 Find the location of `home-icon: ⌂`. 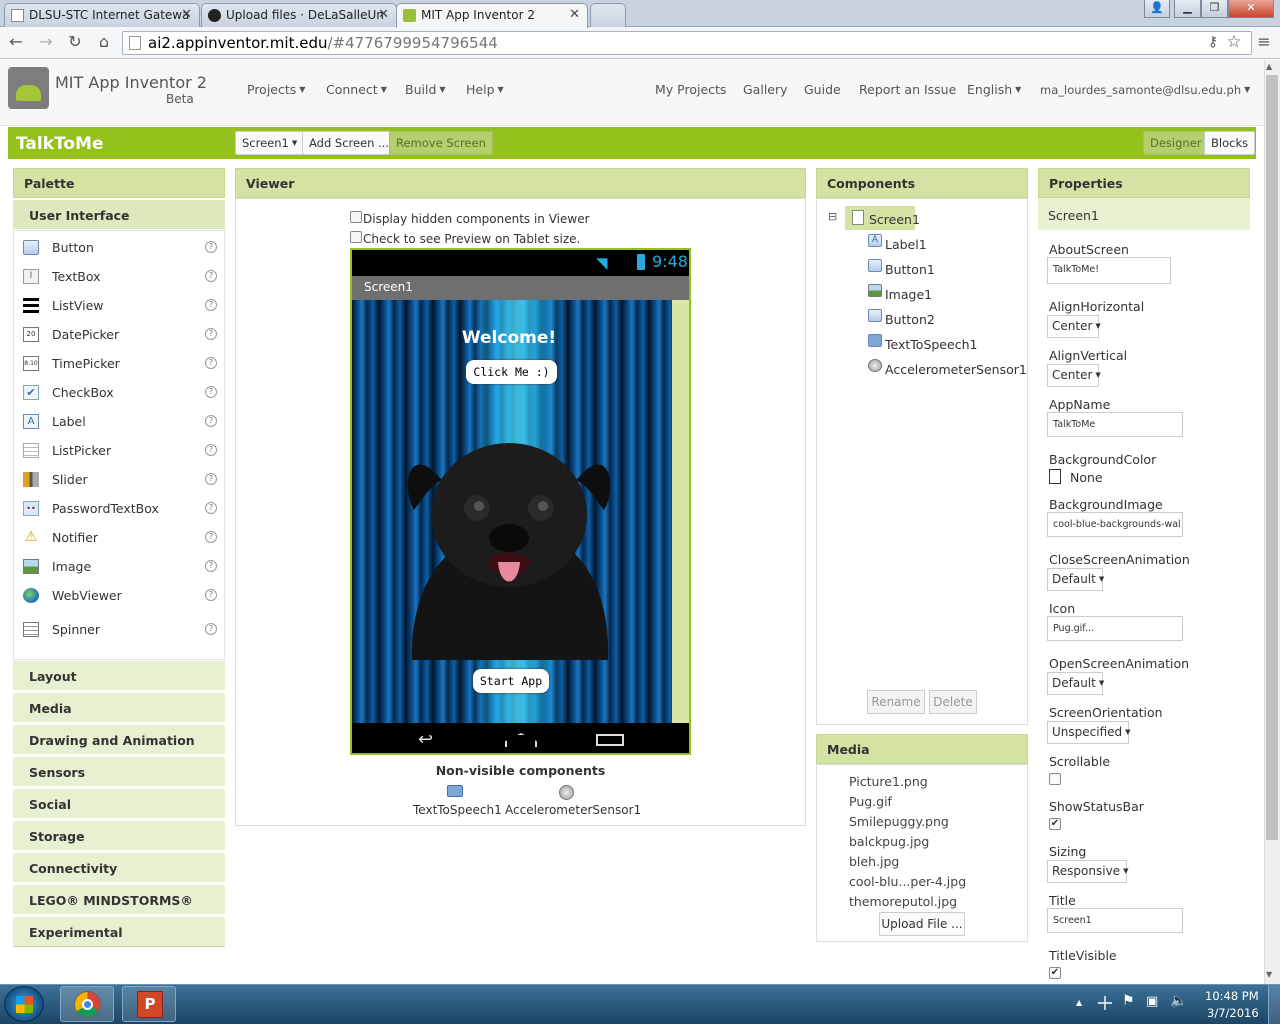

home-icon: ⌂ is located at coordinates (104, 42).